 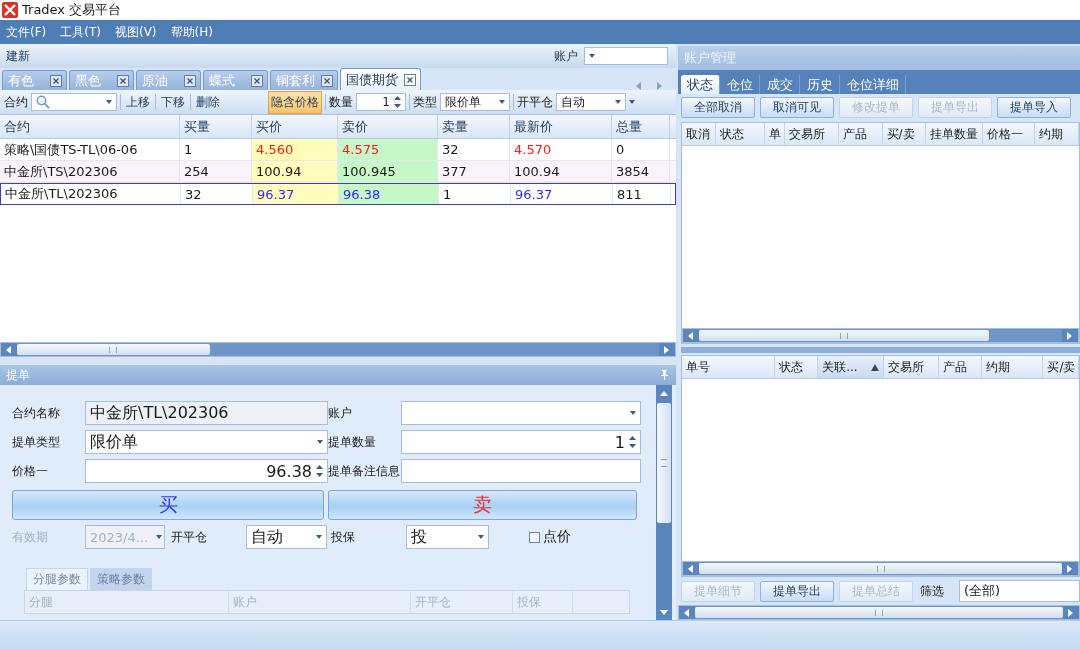 What do you see at coordinates (875, 367) in the screenshot?
I see `sort-ascending-icon` at bounding box center [875, 367].